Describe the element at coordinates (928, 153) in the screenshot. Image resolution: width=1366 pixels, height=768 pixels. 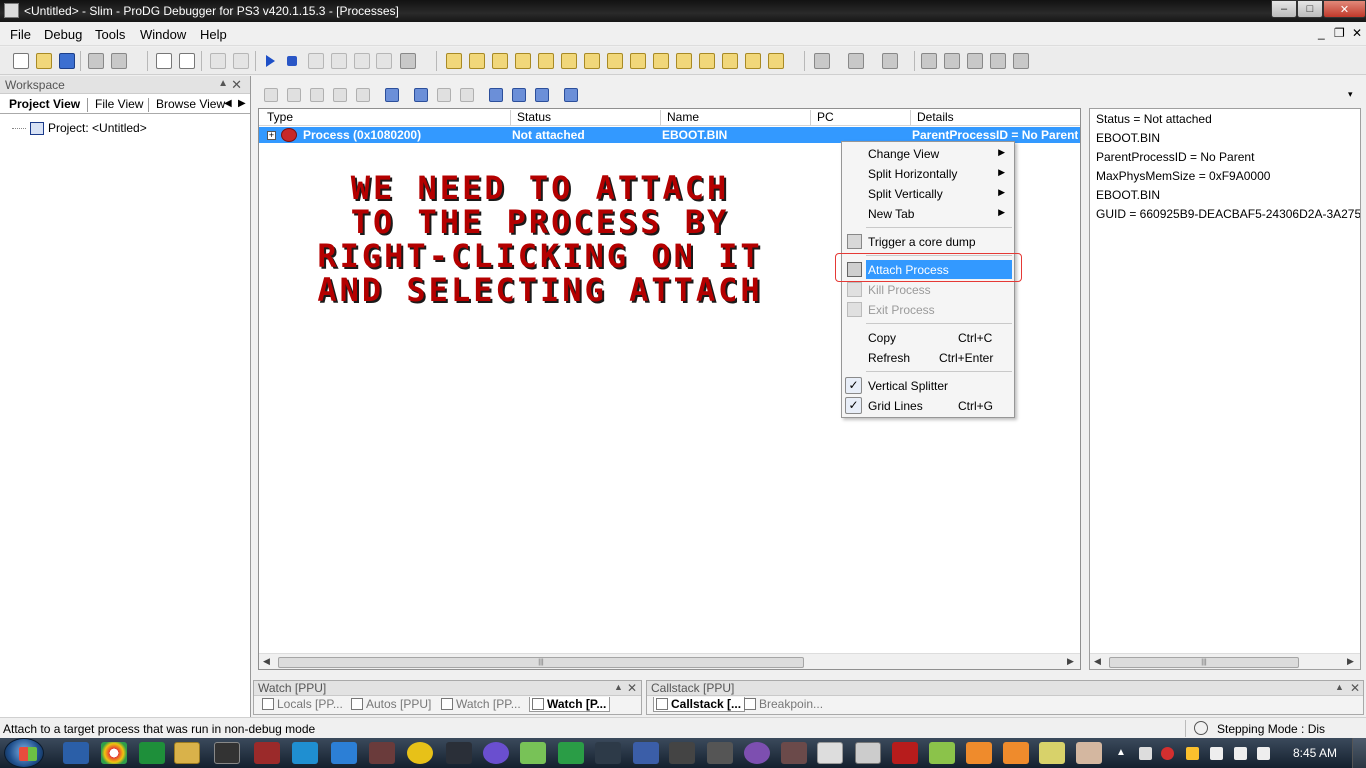
I see `menu-item-change-view: Change View ▶` at that location.